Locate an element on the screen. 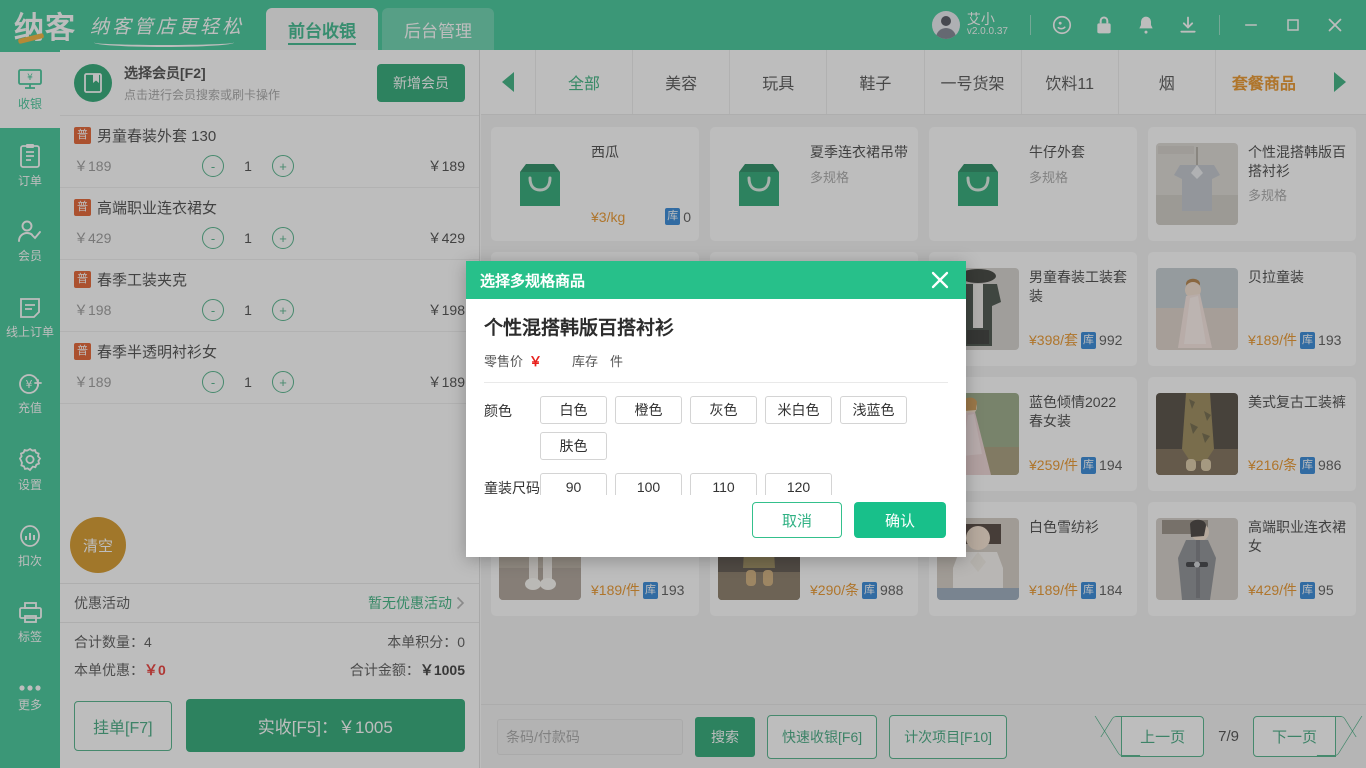 Image resolution: width=1366 pixels, height=768 pixels. category-tab-bar: 全部 美容 玩具 鞋子 一号货架 饮料11 烟 套餐商品 is located at coordinates (923, 82).